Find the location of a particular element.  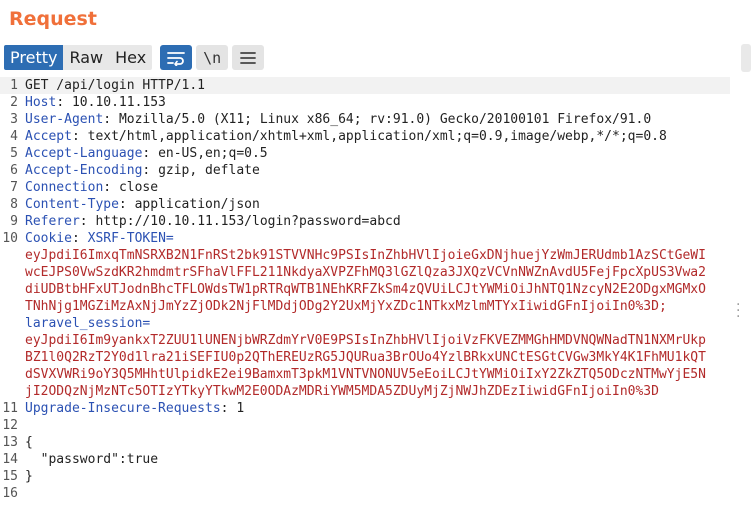

wrap-lines-button is located at coordinates (176, 57).